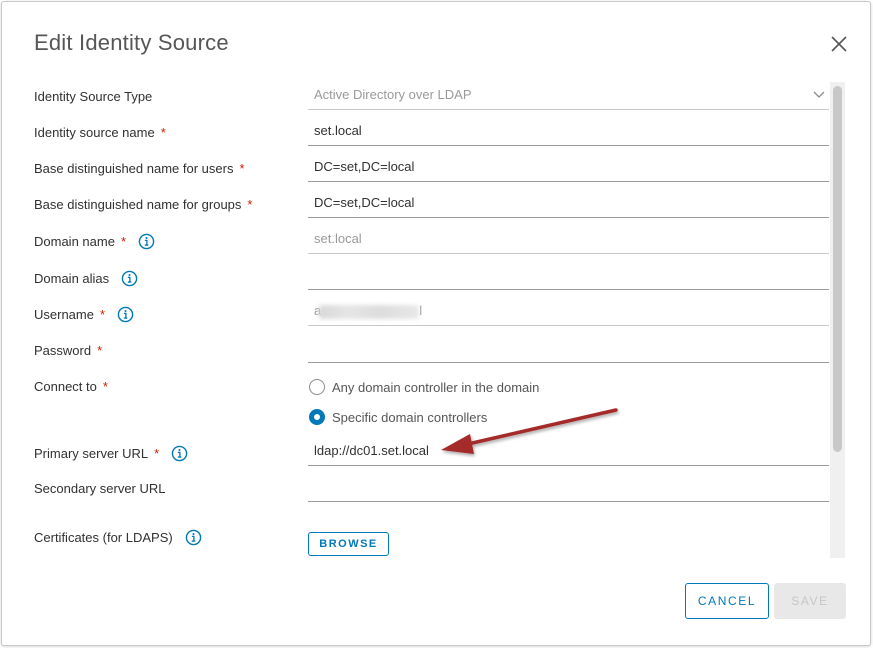 The image size is (873, 648). What do you see at coordinates (139, 168) in the screenshot?
I see `base-dn-users-label: Base distinguished name for users *` at bounding box center [139, 168].